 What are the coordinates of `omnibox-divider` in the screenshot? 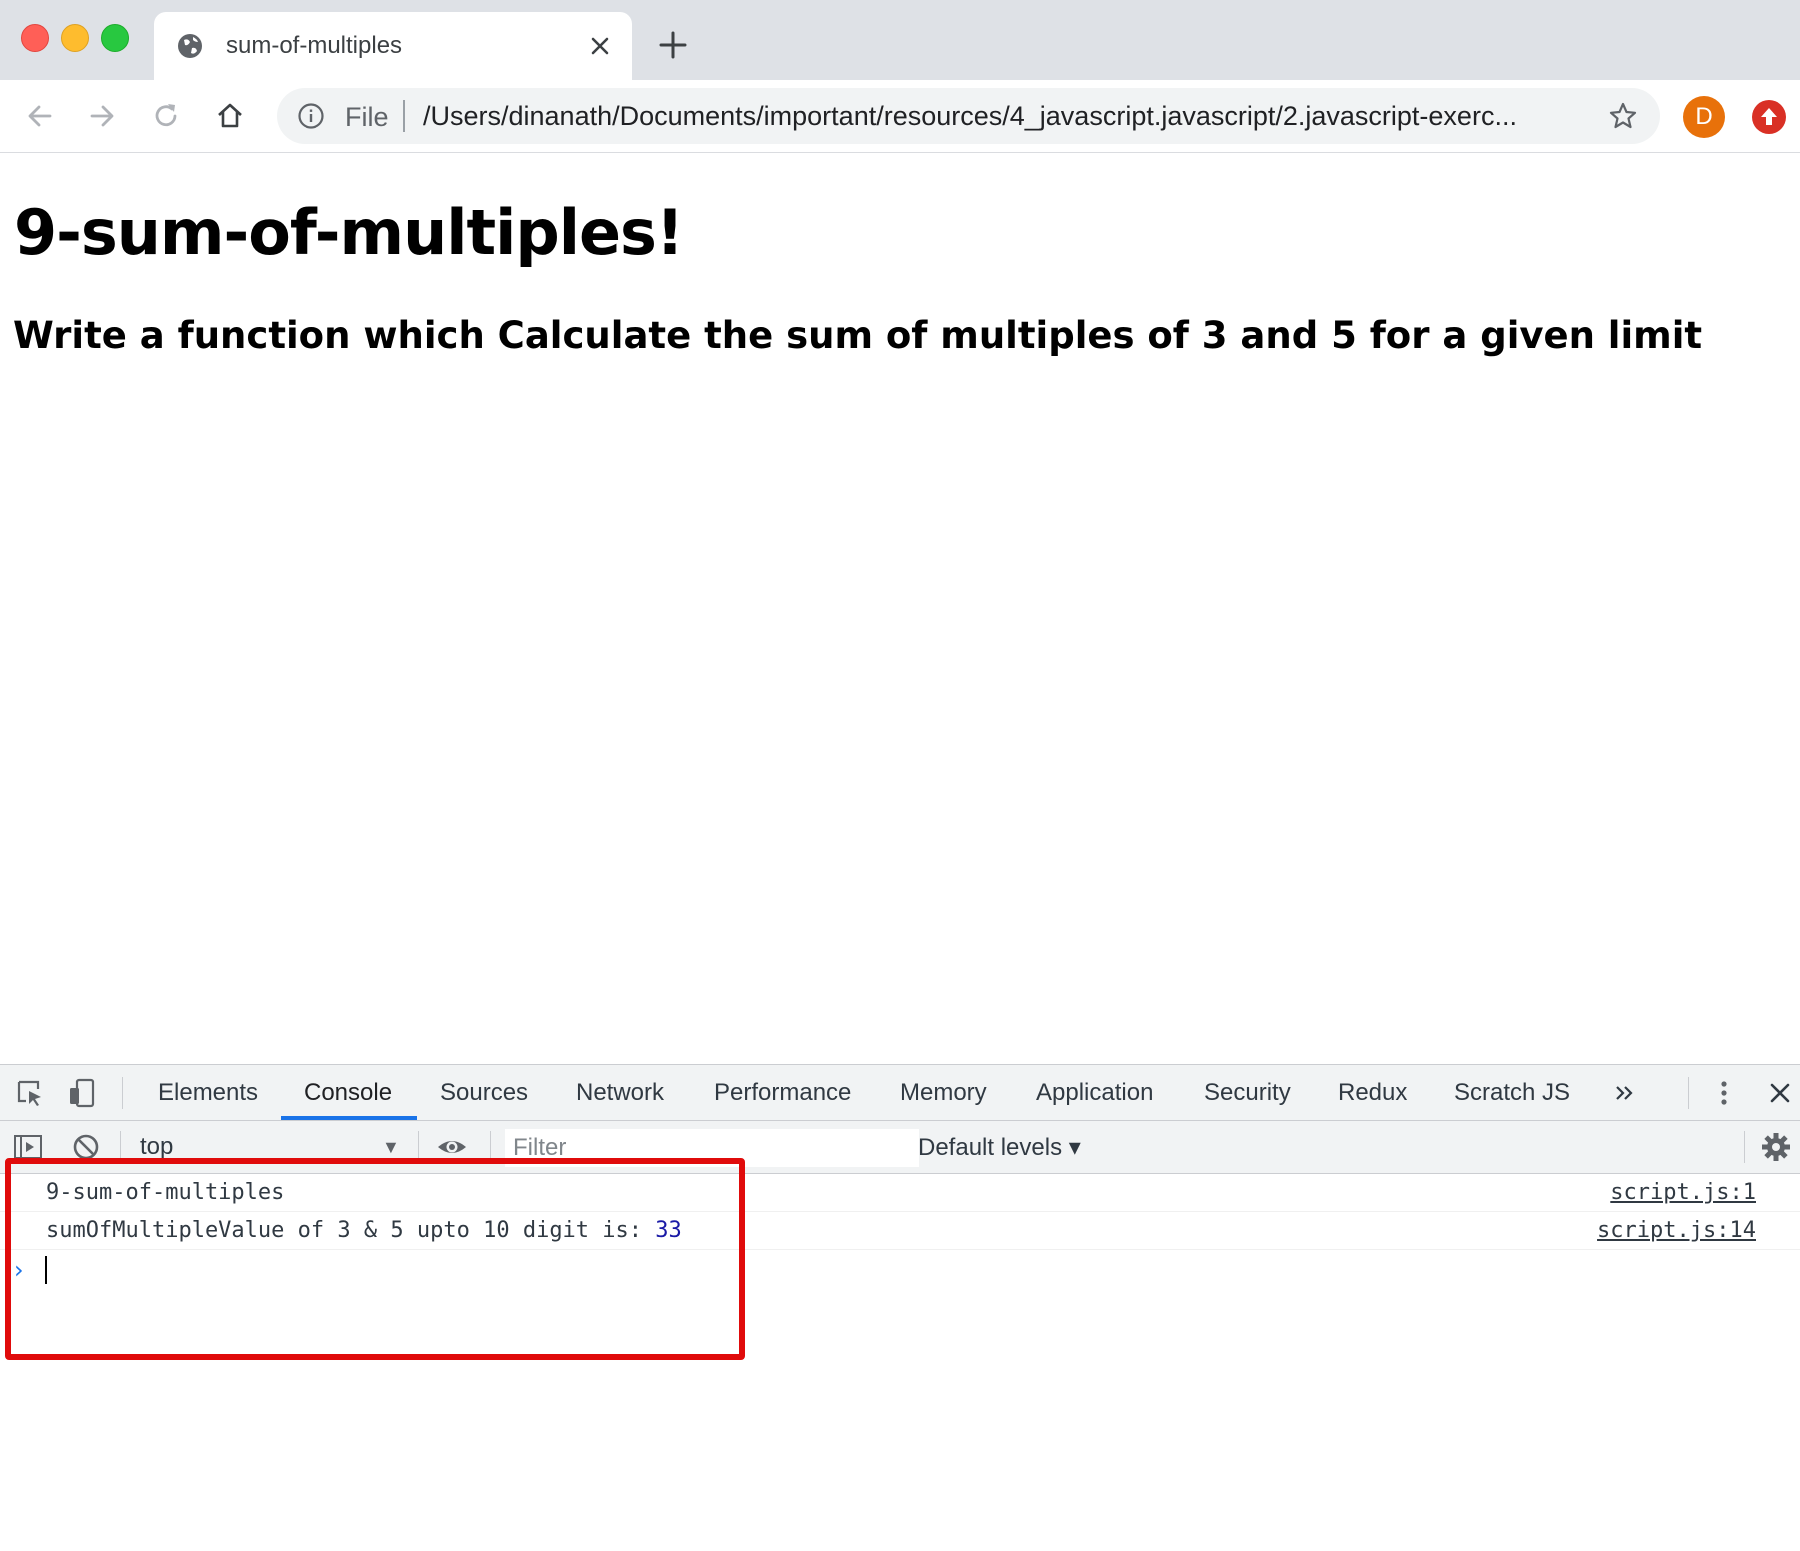 It's located at (404, 116).